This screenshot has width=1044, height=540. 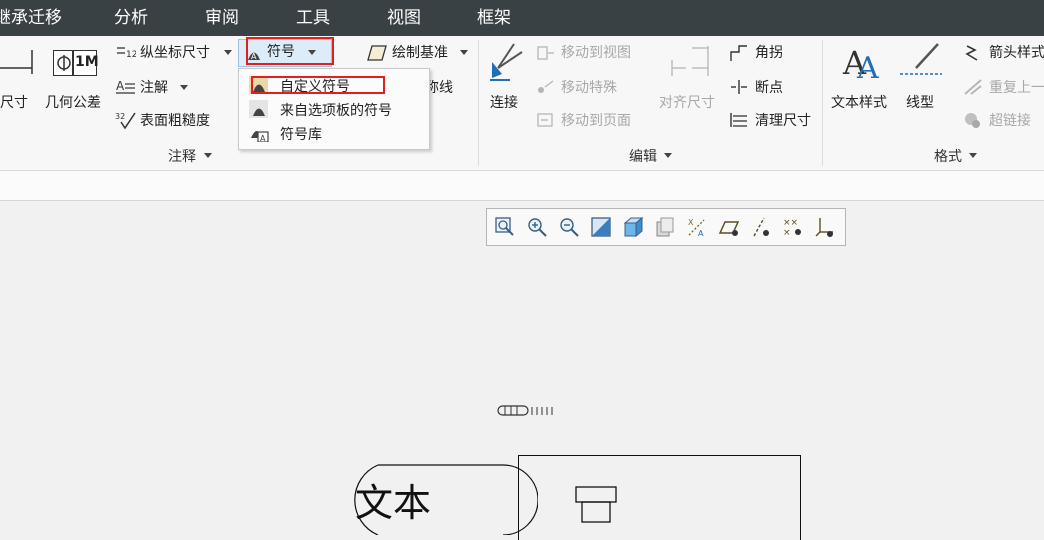 I want to click on align-dimension-icon, so click(x=690, y=61).